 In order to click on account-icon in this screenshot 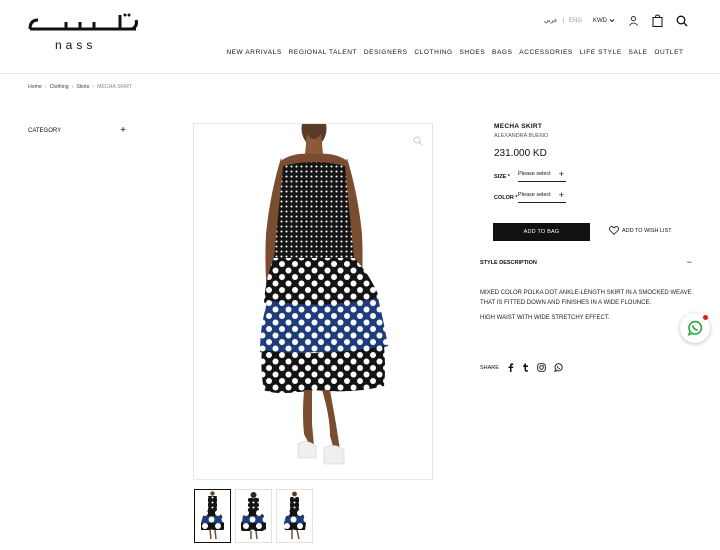, I will do `click(633, 20)`.